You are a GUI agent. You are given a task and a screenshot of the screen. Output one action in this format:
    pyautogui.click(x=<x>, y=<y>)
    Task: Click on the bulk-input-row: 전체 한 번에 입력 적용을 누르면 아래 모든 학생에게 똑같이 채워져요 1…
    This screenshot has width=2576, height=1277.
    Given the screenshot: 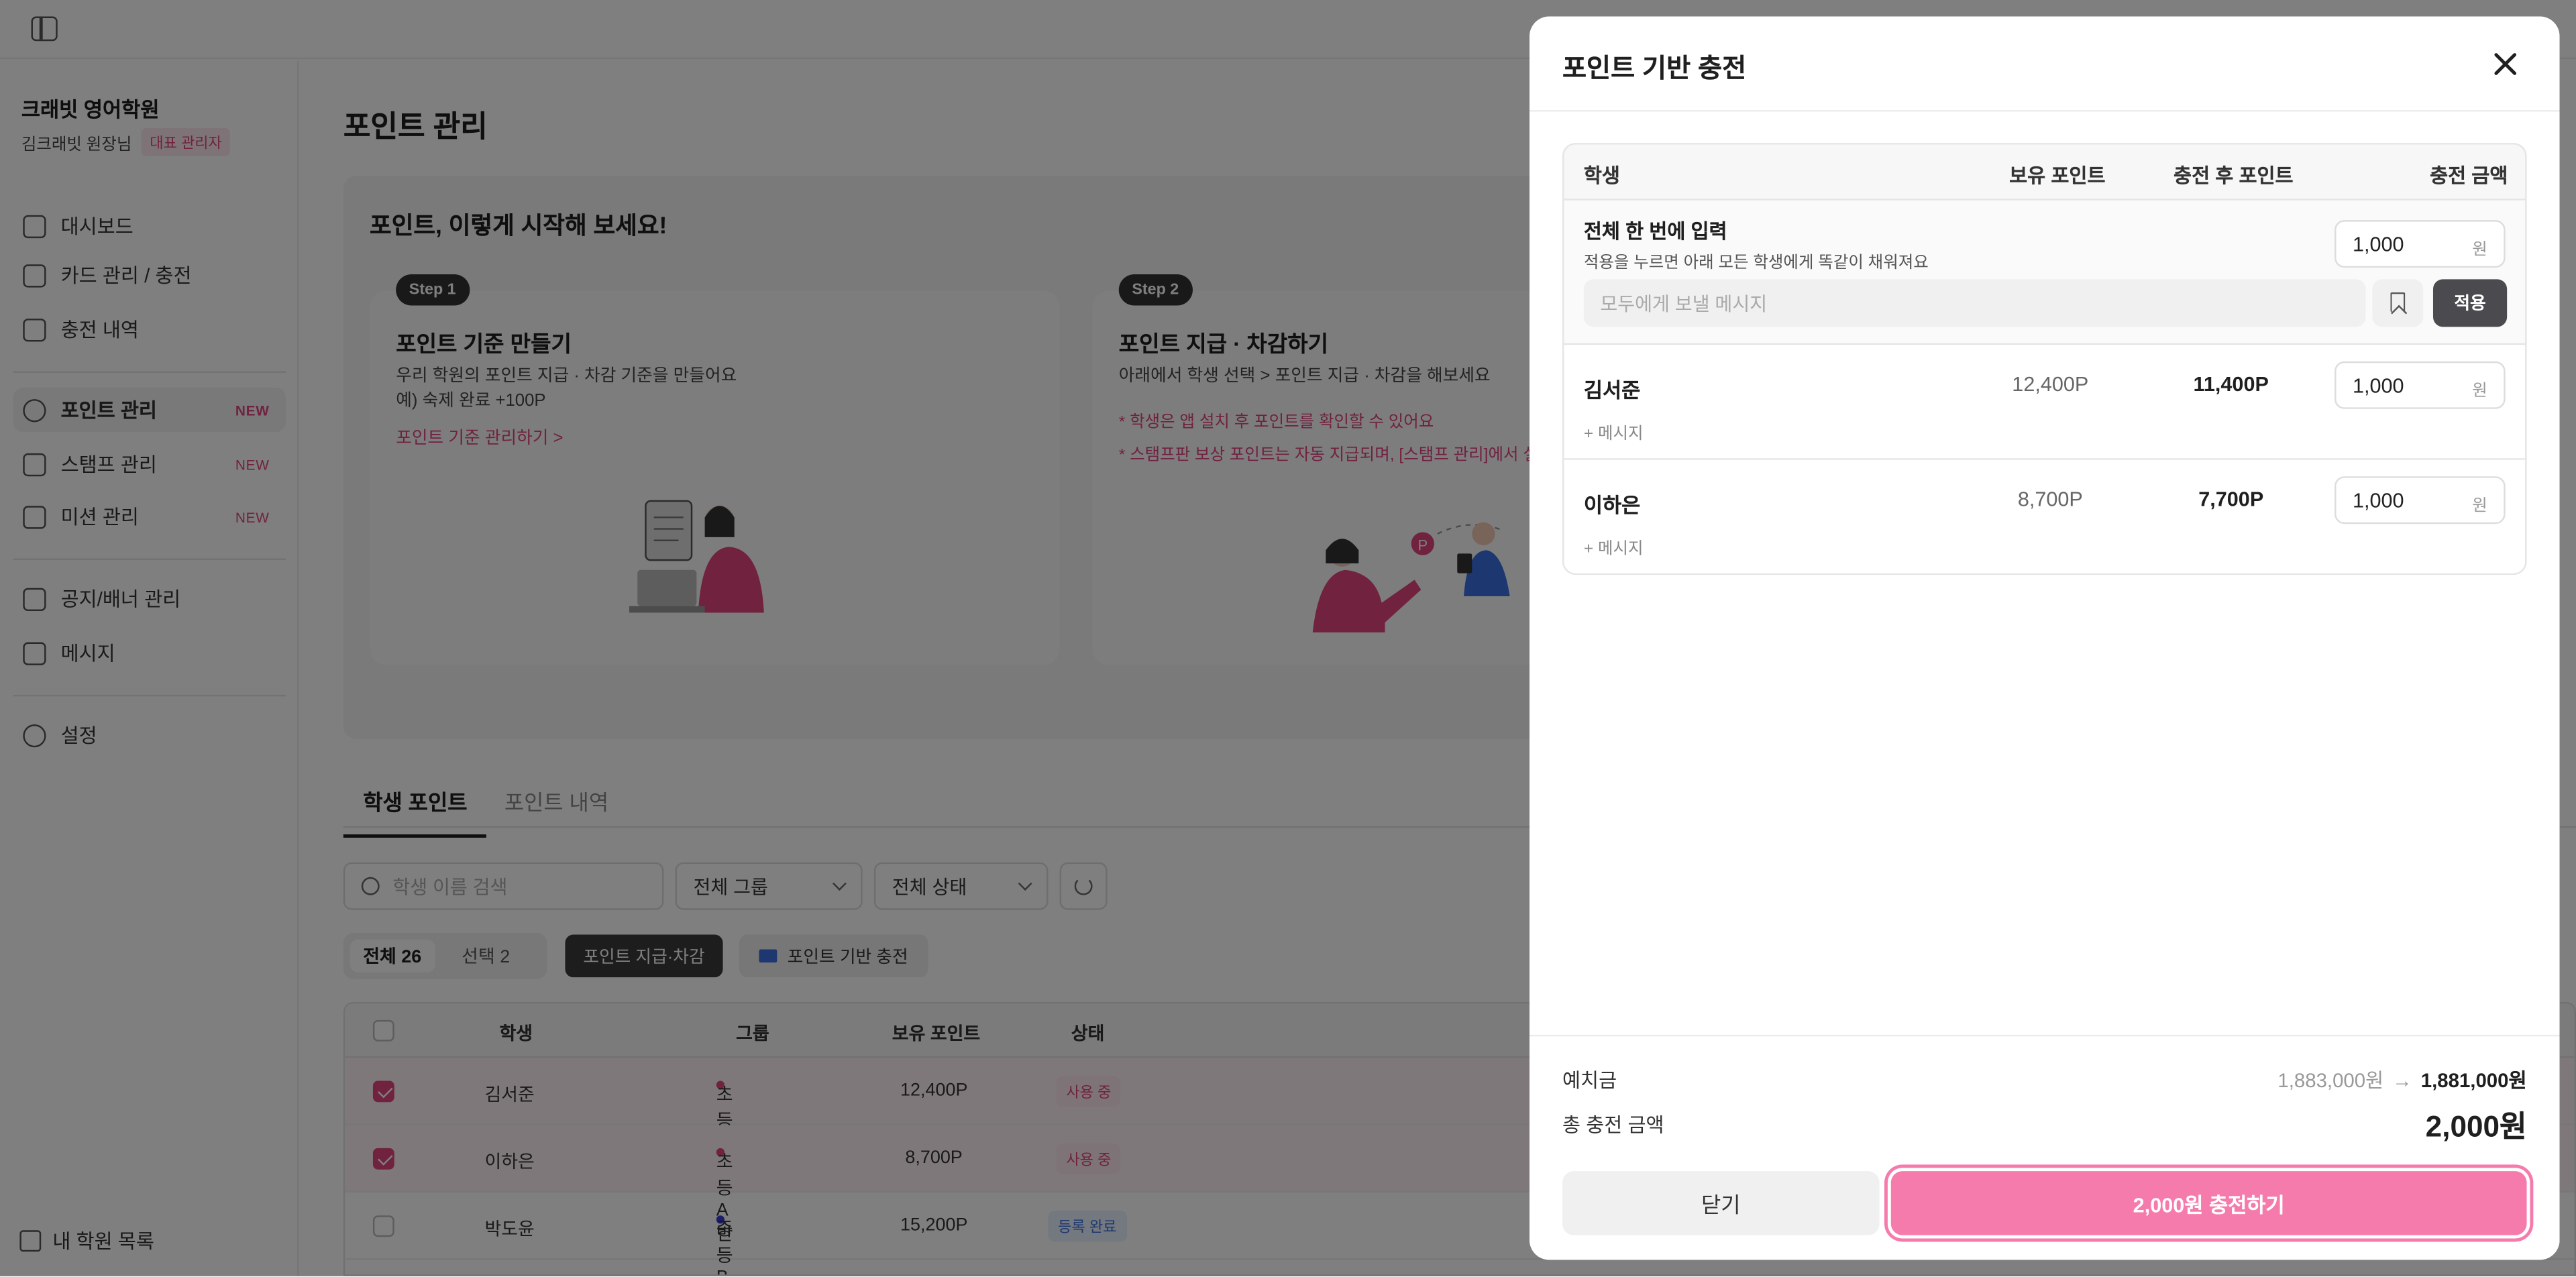 What is the action you would take?
    pyautogui.click(x=2045, y=272)
    